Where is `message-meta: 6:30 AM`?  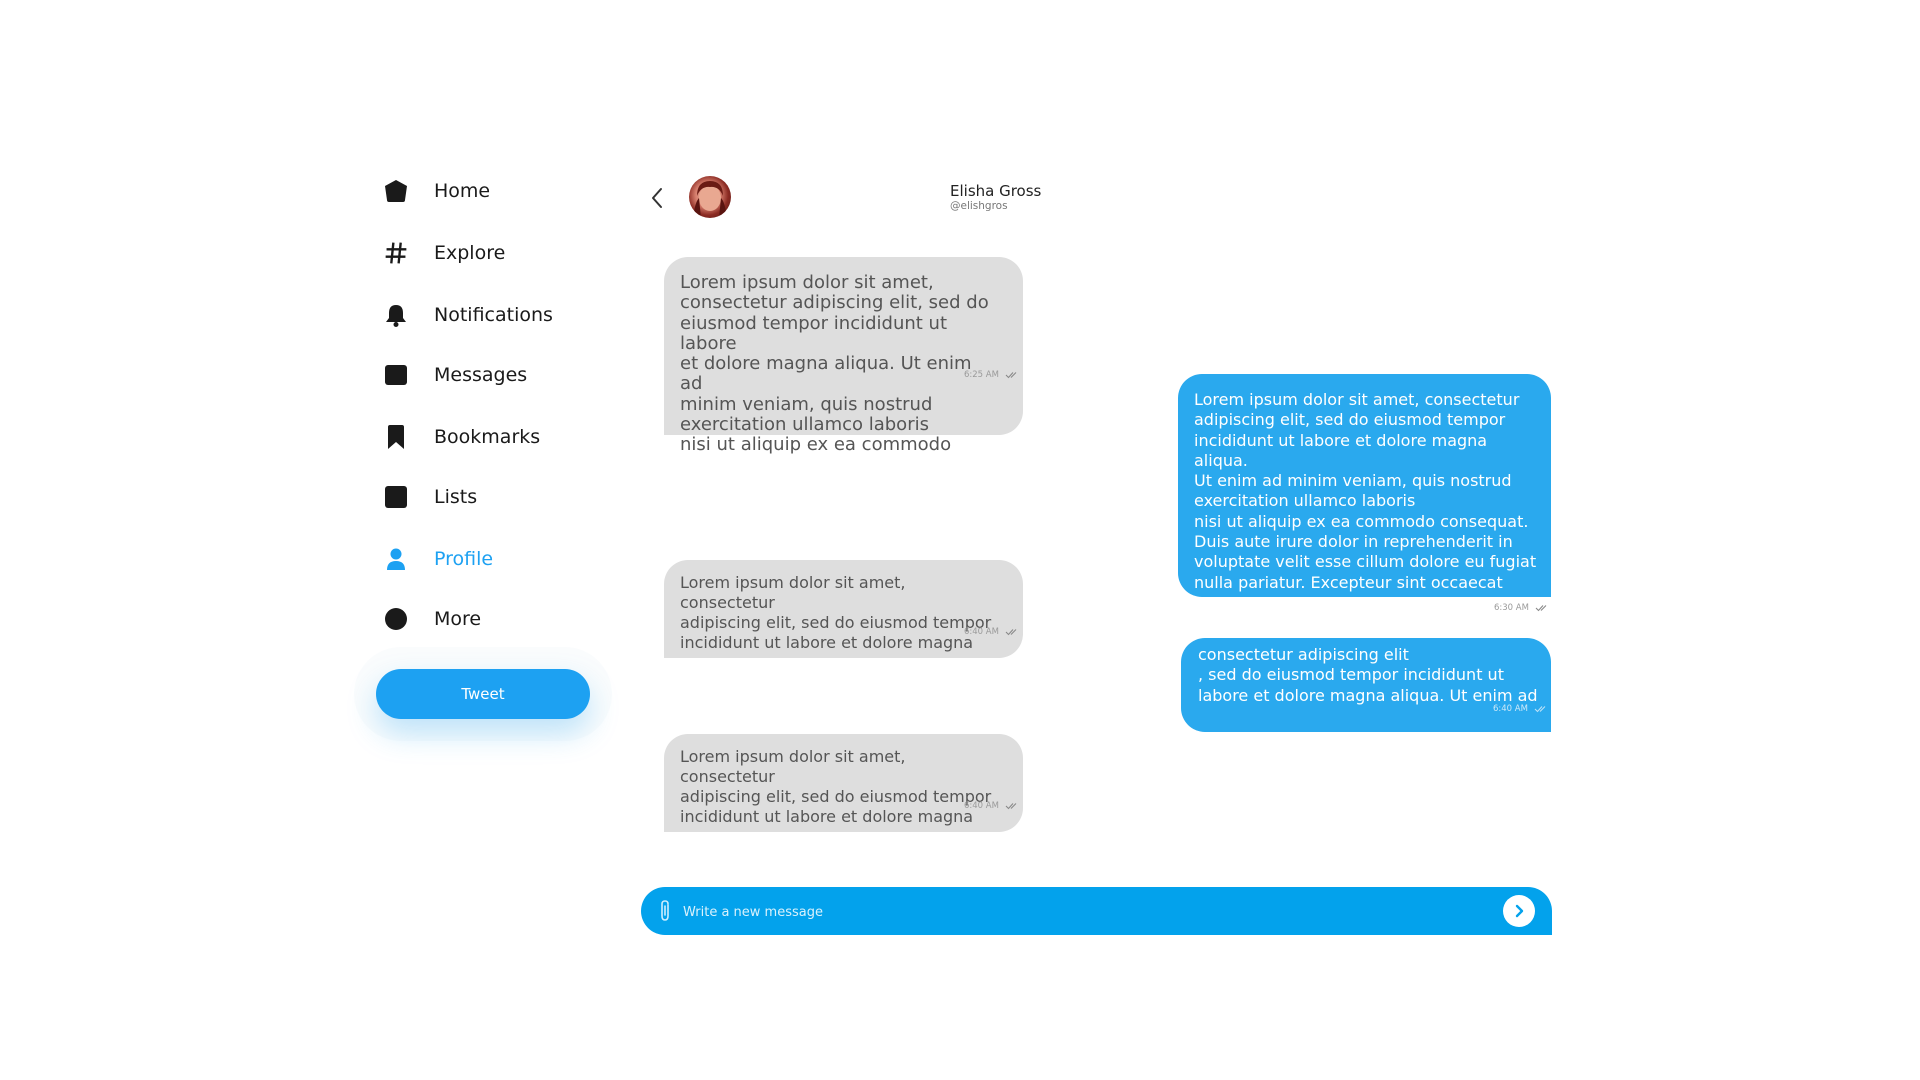
message-meta: 6:30 AM is located at coordinates (1521, 608).